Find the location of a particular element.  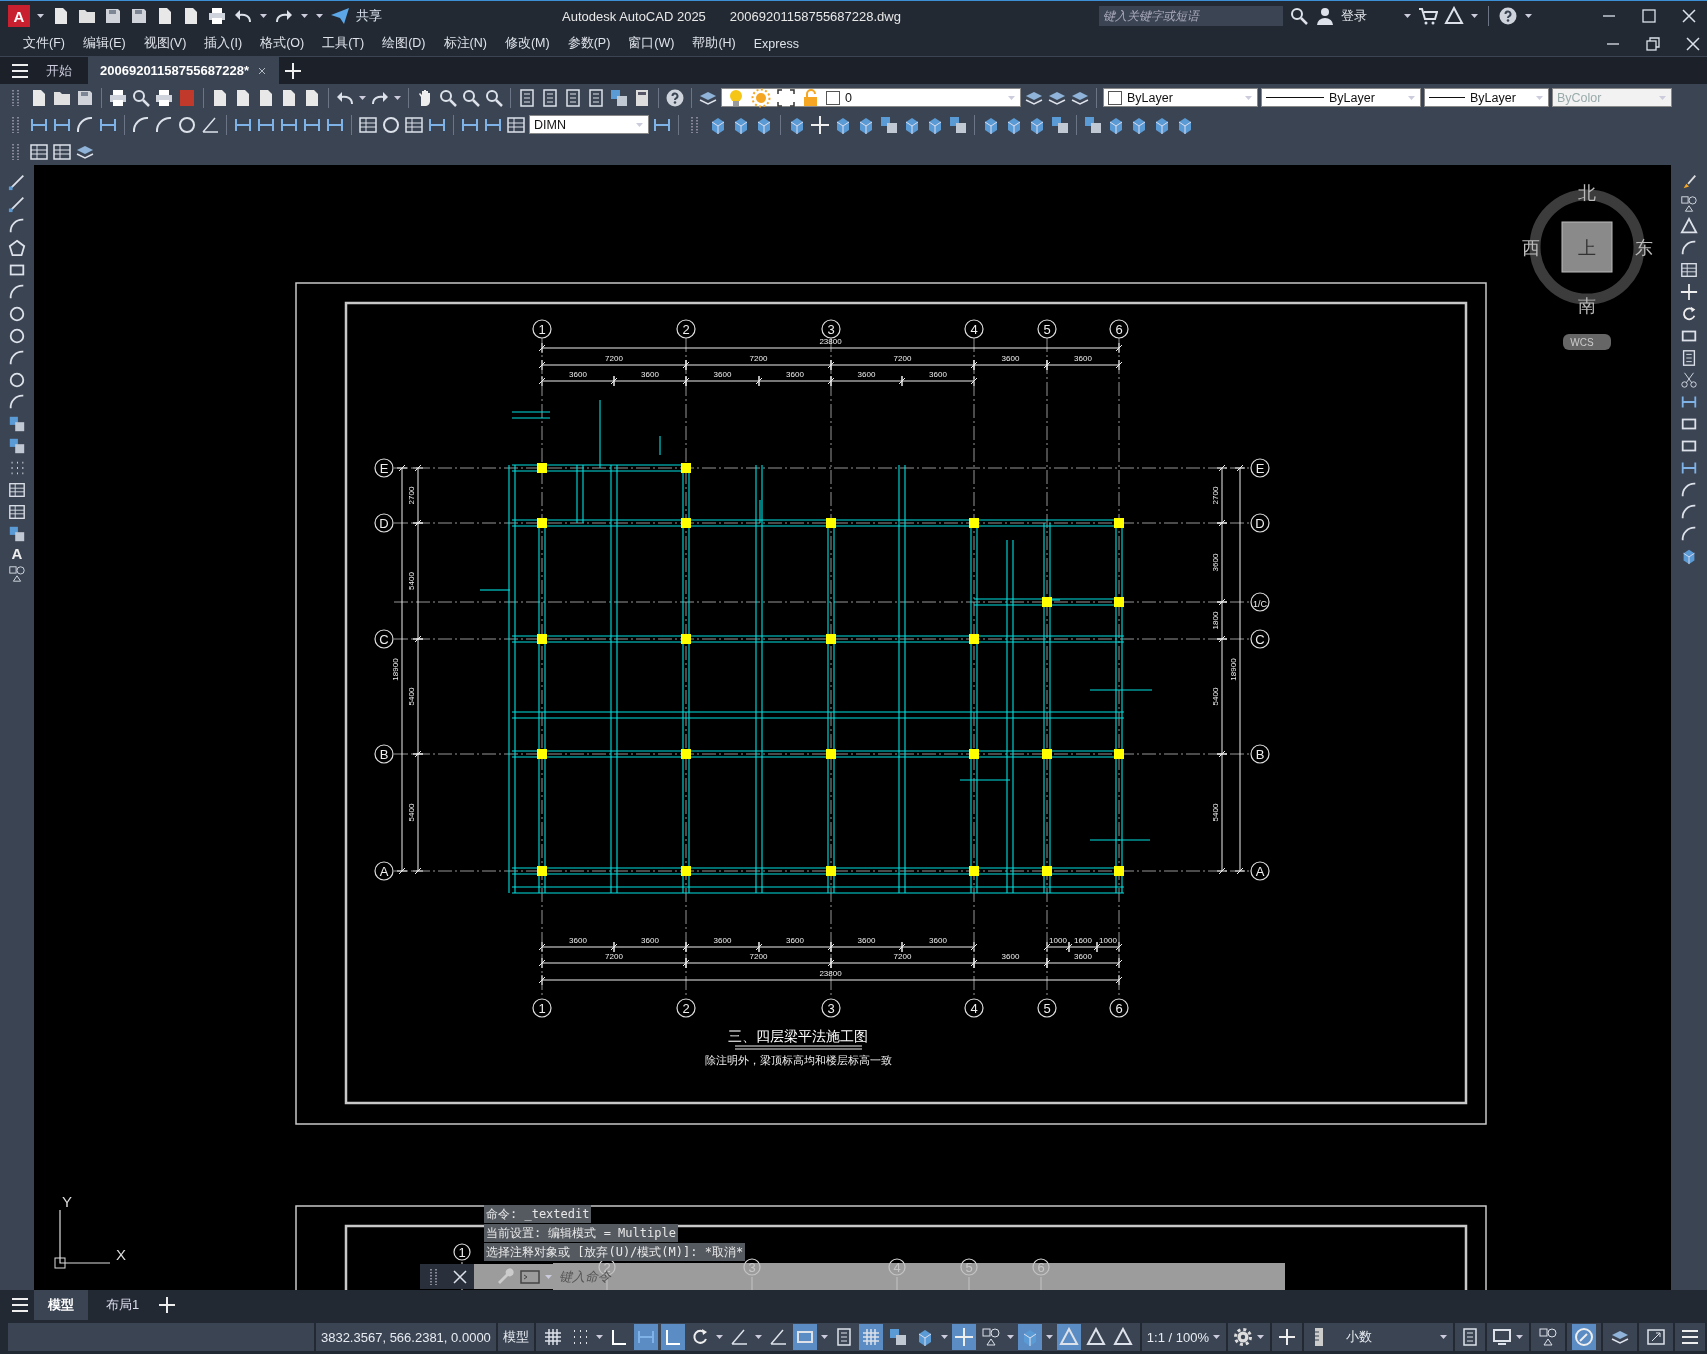

share-button: 共享 is located at coordinates (369, 16).